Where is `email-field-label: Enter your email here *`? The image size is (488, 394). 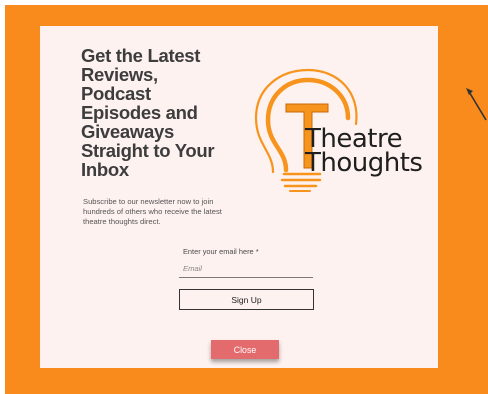 email-field-label: Enter your email here * is located at coordinates (221, 251).